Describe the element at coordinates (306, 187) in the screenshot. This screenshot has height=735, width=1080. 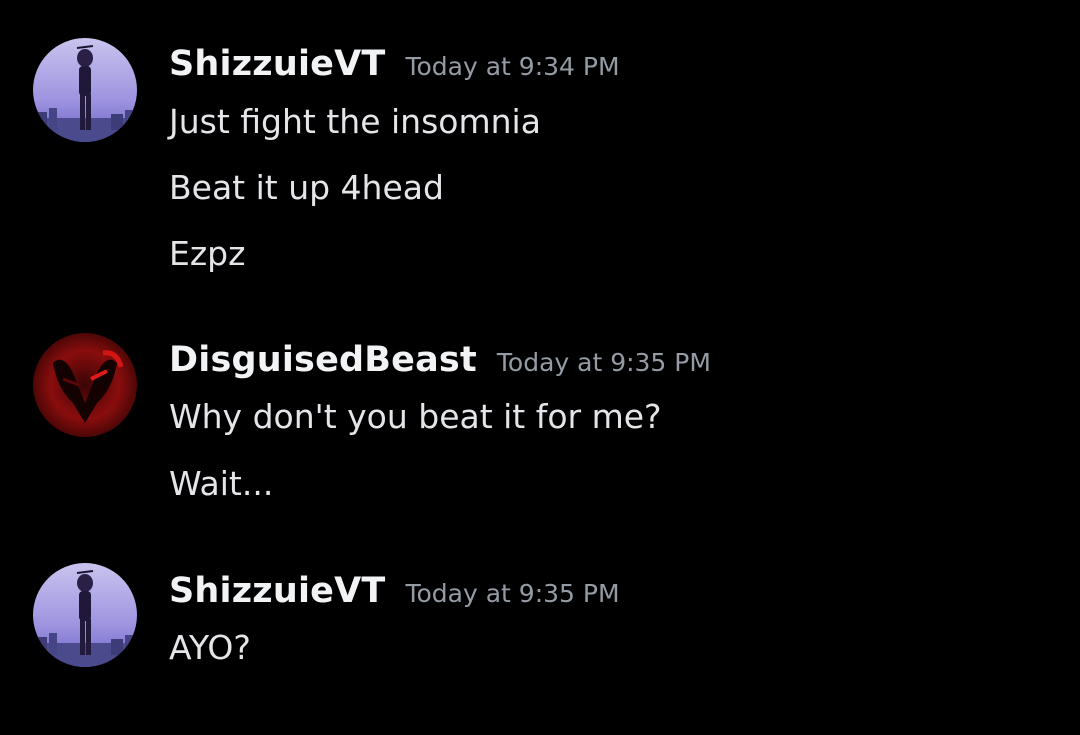
I see `message-text: Beat it up 4head` at that location.